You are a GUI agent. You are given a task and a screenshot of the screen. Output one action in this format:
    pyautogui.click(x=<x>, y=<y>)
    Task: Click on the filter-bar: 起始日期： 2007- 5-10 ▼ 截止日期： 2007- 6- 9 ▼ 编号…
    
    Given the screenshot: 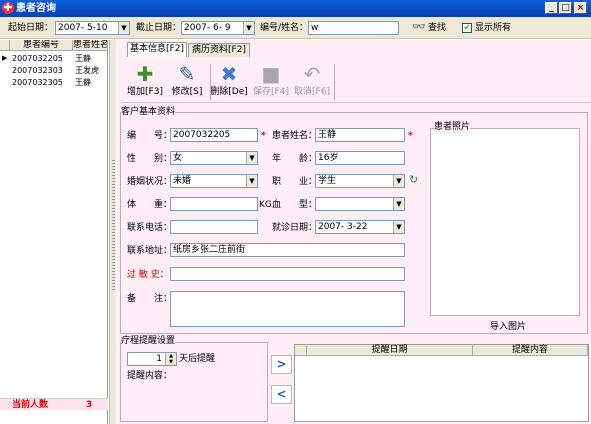 What is the action you would take?
    pyautogui.click(x=295, y=28)
    